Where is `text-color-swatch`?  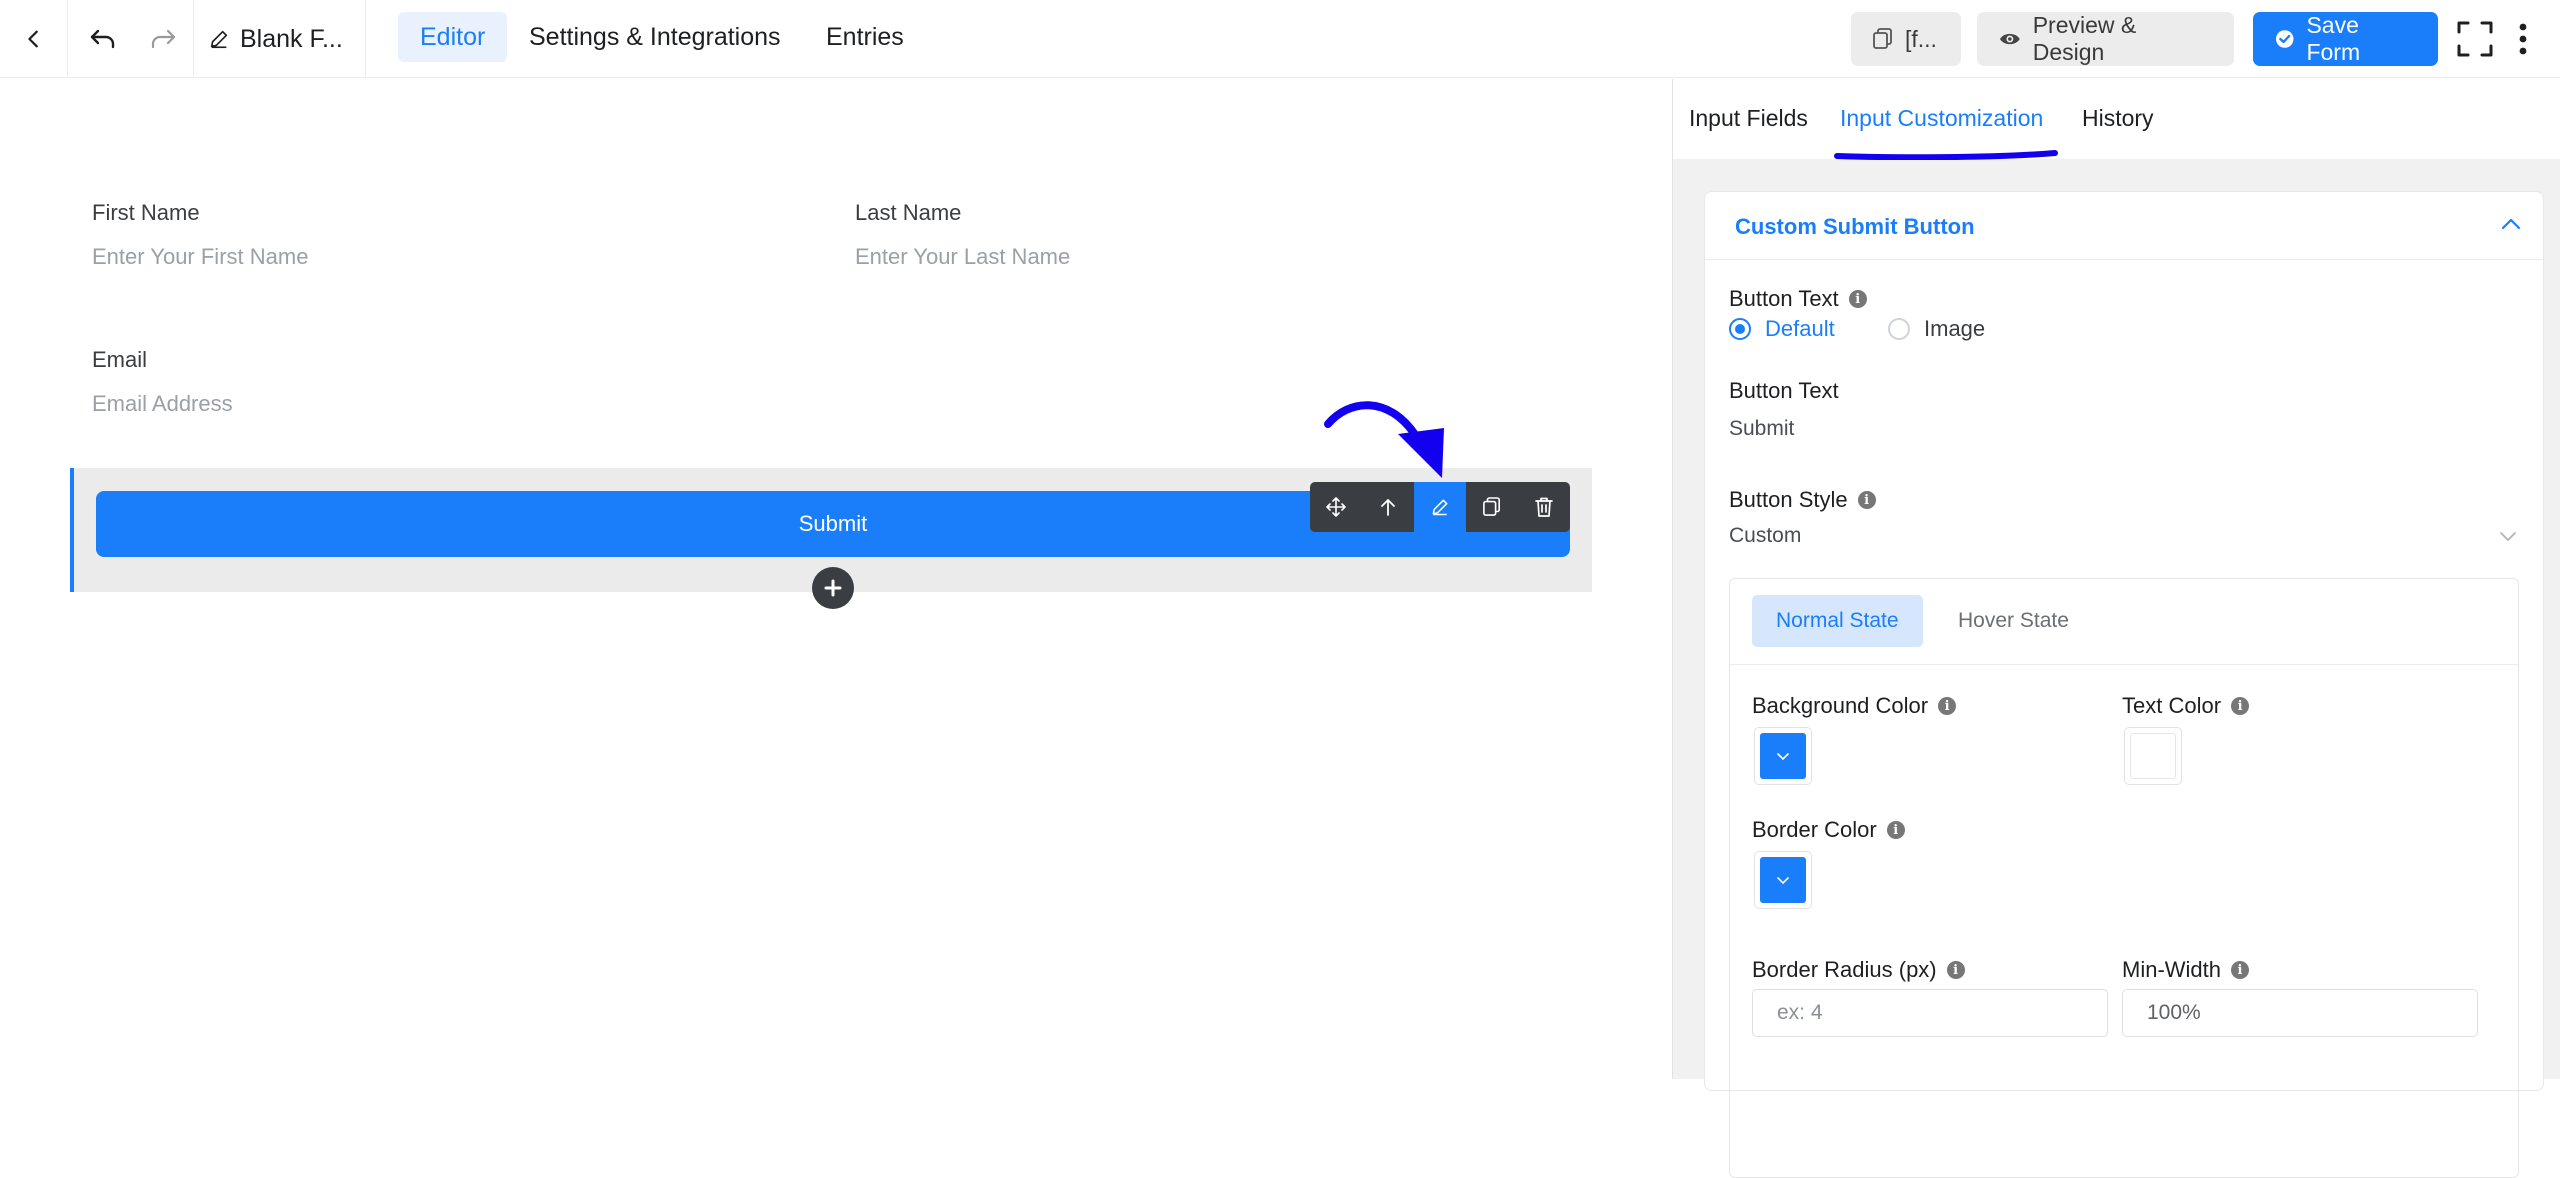
text-color-swatch is located at coordinates (2153, 756).